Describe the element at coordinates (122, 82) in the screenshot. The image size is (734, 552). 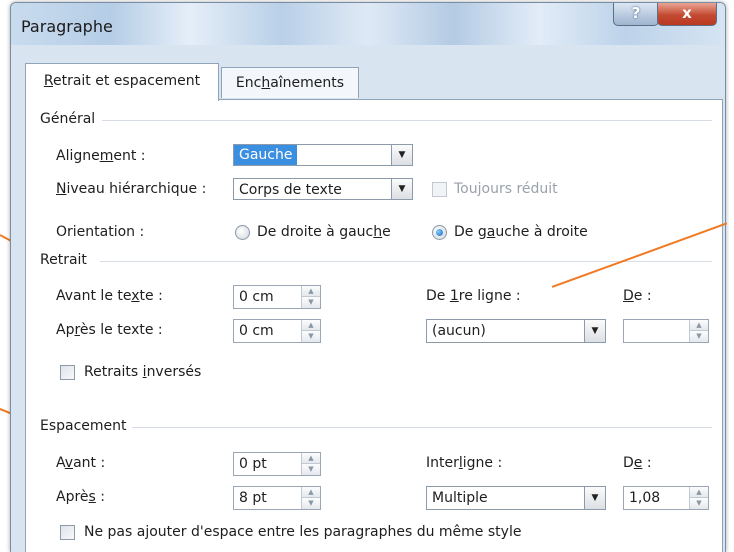
I see `tab-indent-spacing: Retrait et espacement` at that location.